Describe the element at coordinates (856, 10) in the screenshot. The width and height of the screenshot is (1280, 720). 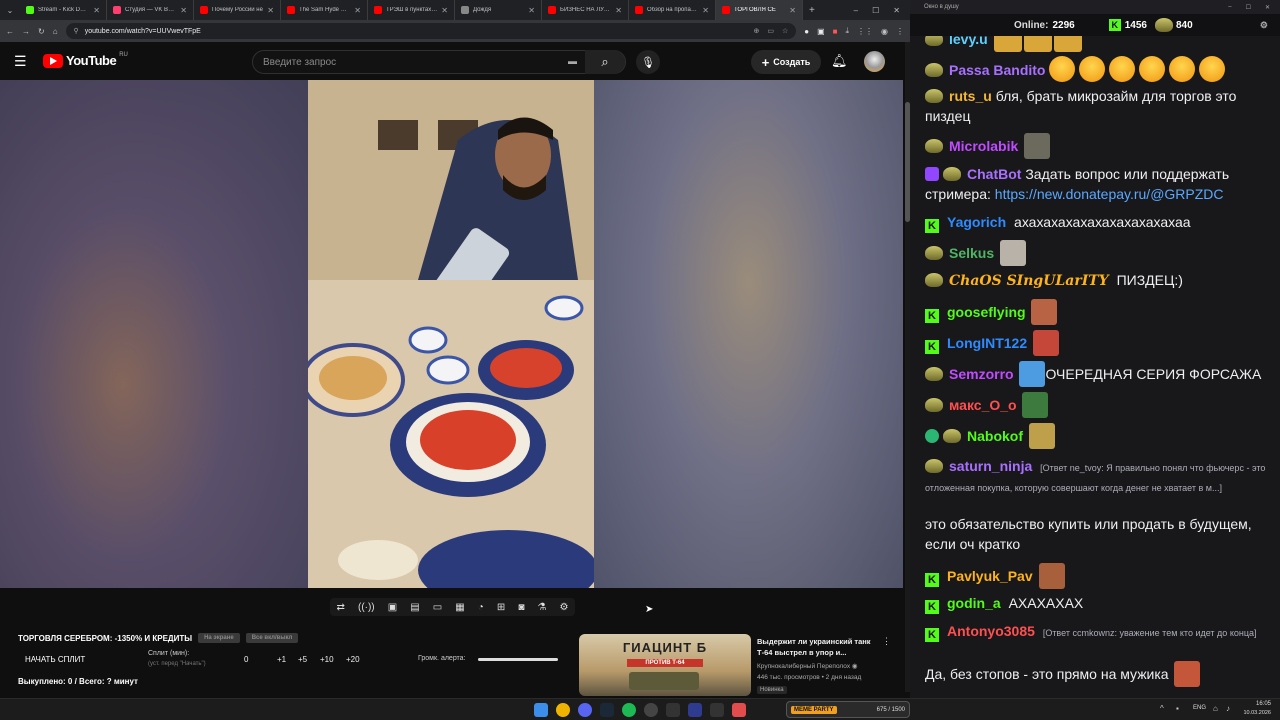
I see `minimize-icon: –` at that location.